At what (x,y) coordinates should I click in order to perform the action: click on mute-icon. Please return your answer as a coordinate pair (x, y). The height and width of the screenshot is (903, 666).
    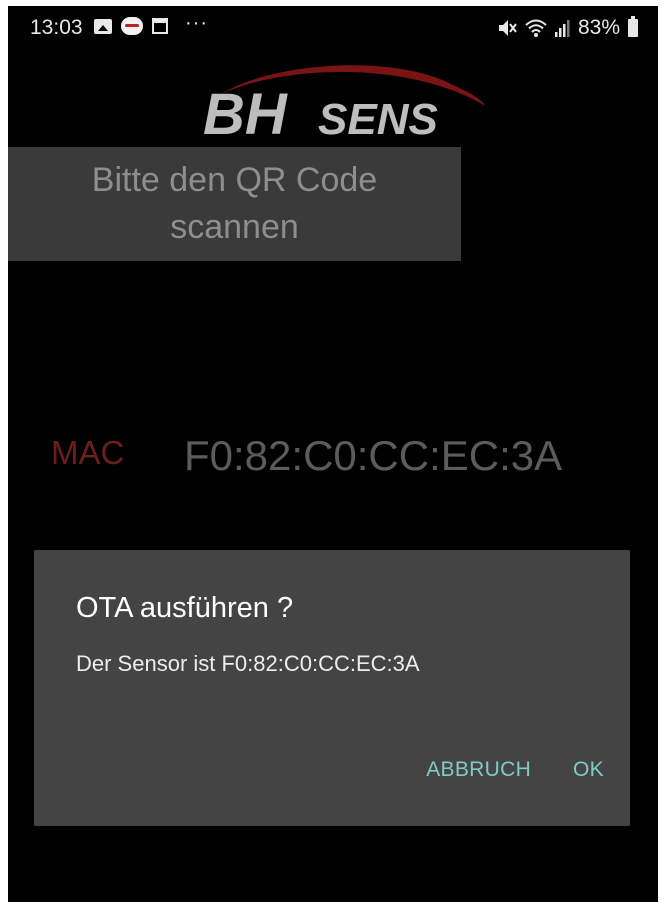
    Looking at the image, I should click on (507, 28).